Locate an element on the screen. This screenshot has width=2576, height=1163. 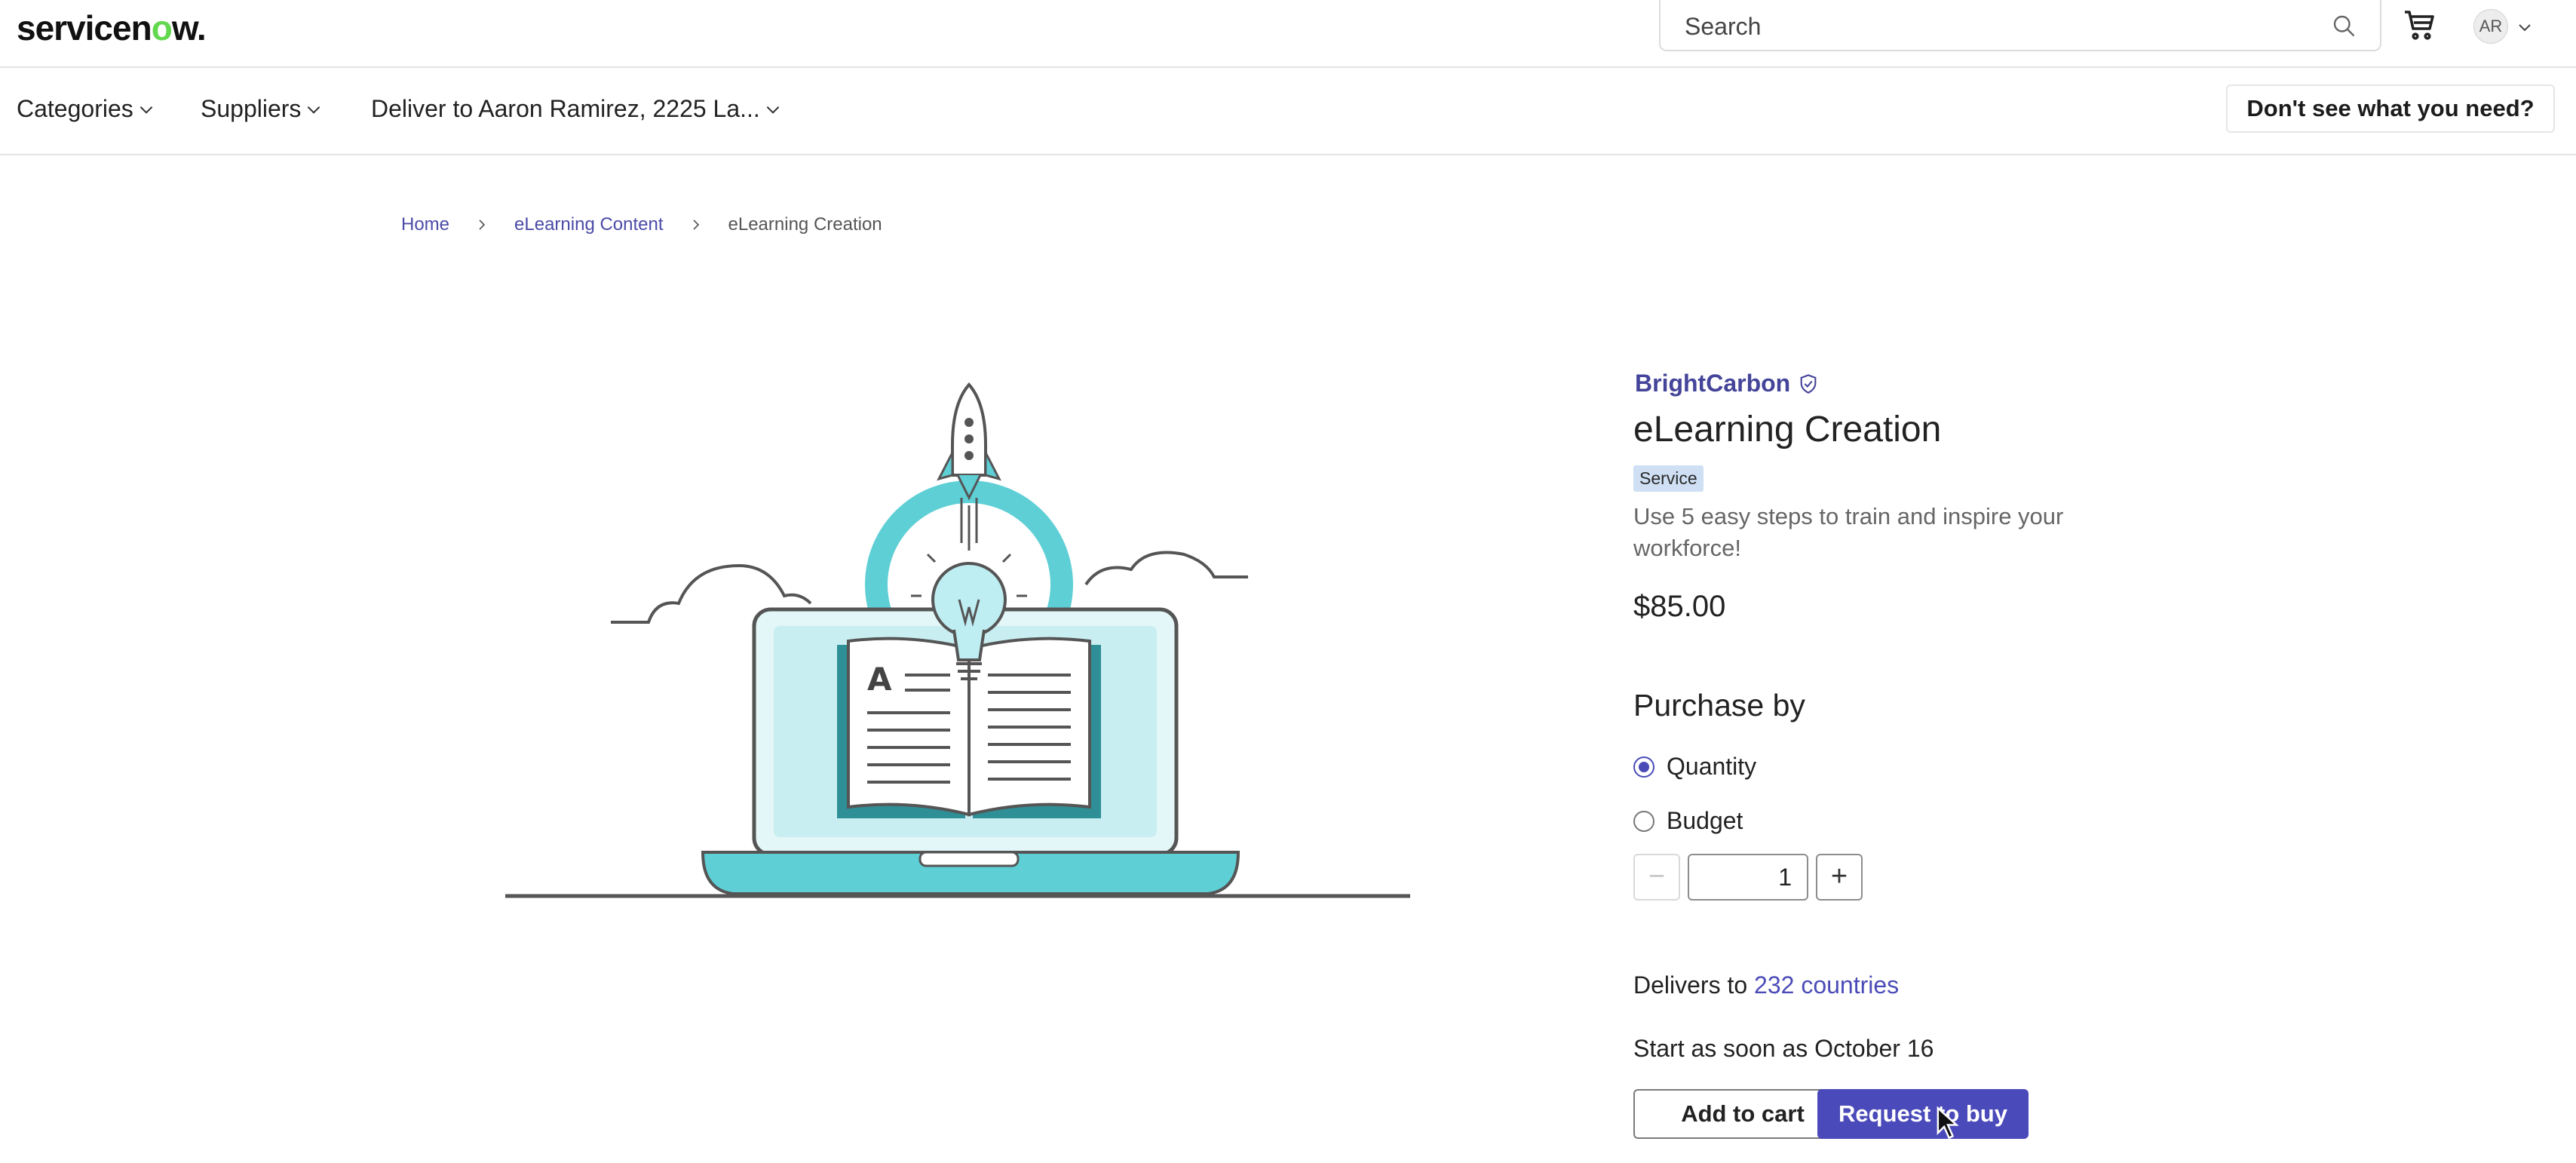
product-price: $85.00 is located at coordinates (1679, 606).